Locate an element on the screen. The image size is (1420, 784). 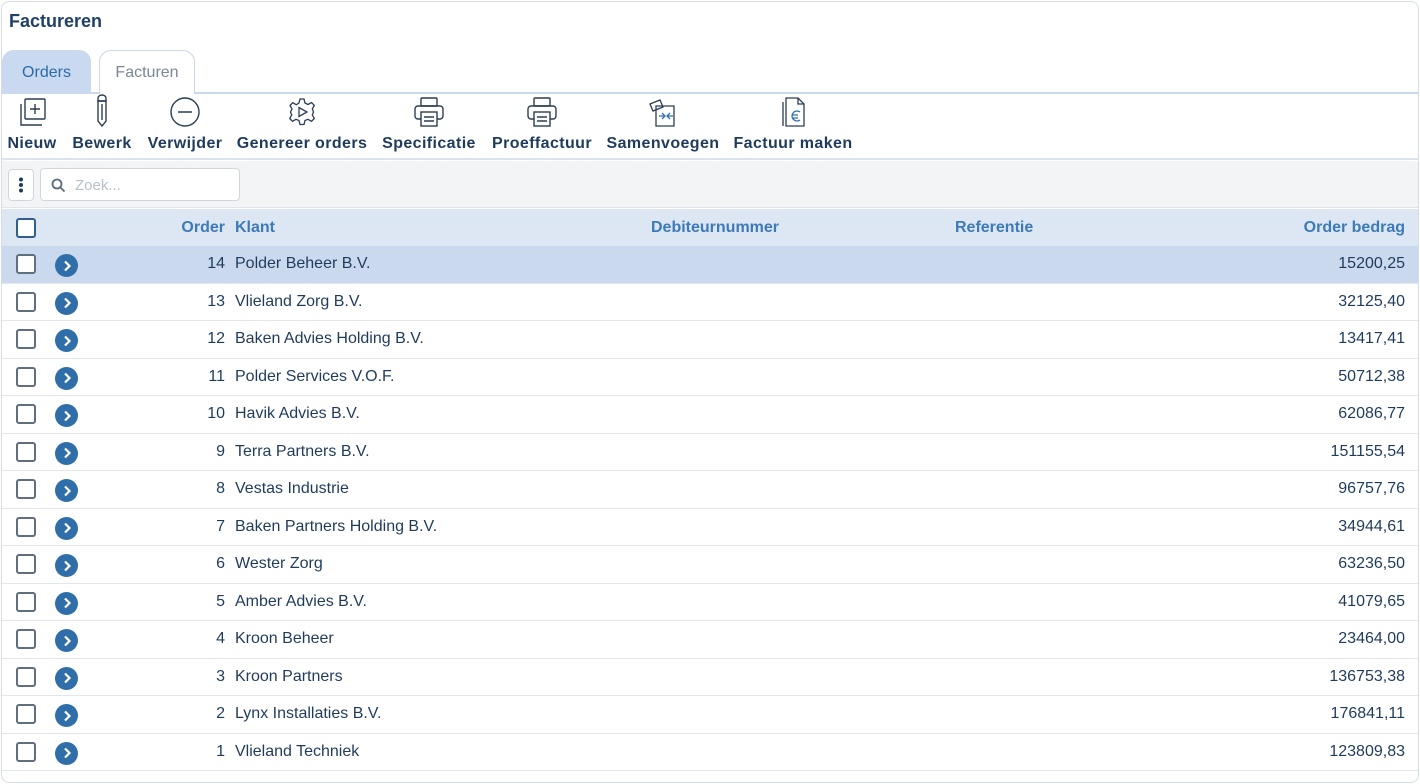
order-amount: 151155,54 is located at coordinates (1367, 451).